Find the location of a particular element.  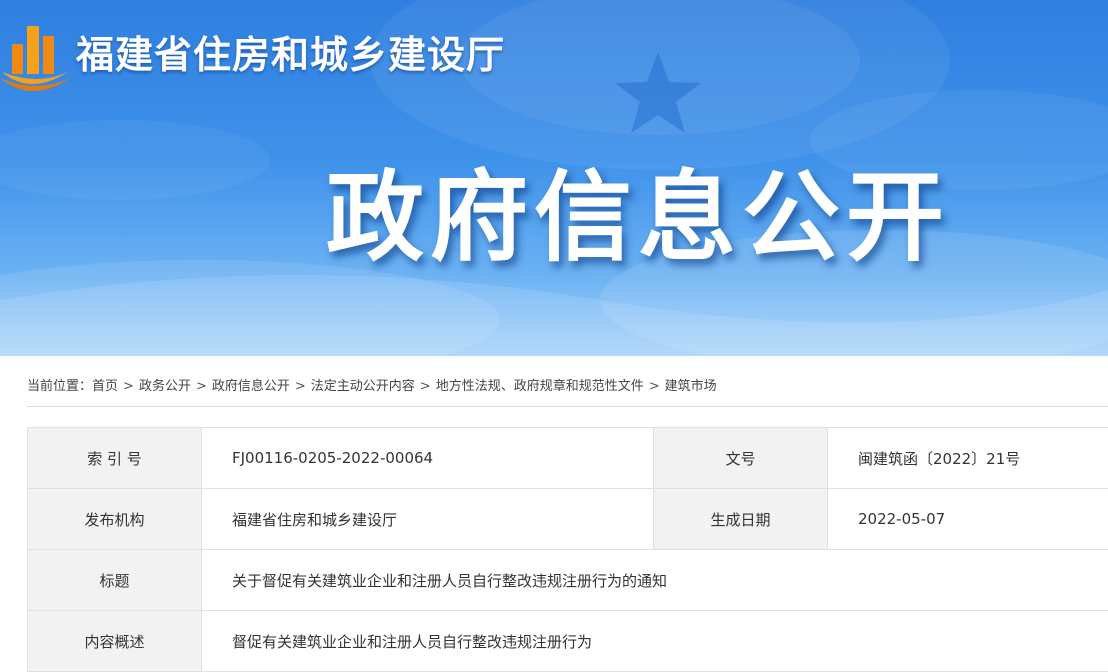

table-row: 标题 关于督促有关建筑业企业和注册人员自行整改违规注册行为的通知 is located at coordinates (568, 580).